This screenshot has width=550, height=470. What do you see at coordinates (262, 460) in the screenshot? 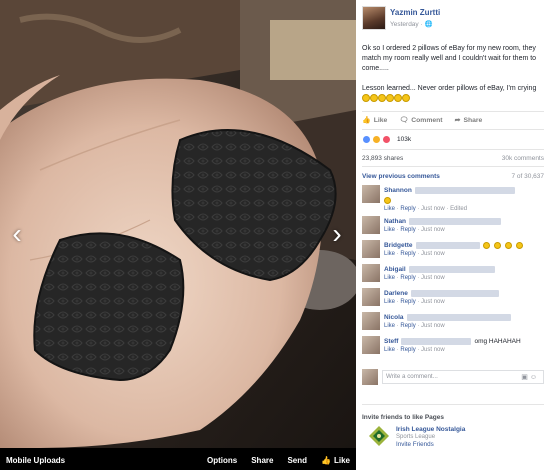
I see `share-button: Share` at bounding box center [262, 460].